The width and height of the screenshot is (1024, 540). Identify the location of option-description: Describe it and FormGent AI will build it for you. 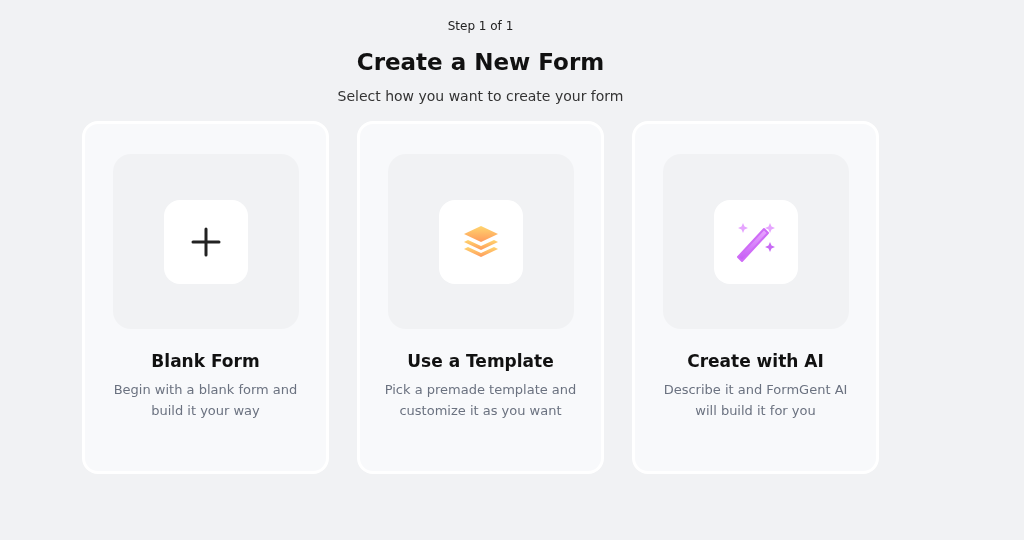
(755, 400).